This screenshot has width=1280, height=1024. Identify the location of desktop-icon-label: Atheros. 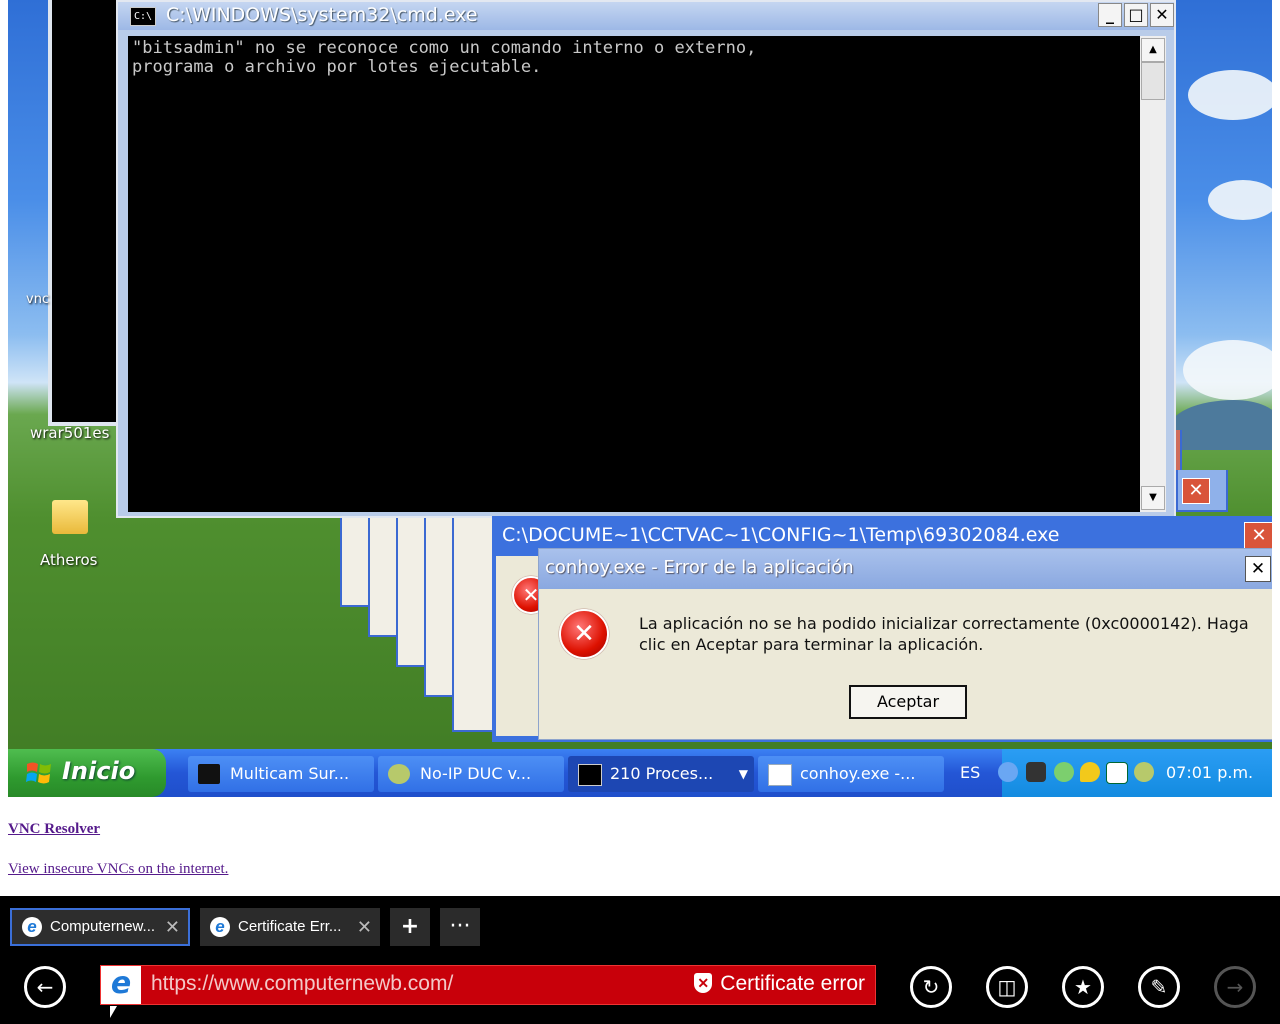
(68, 560).